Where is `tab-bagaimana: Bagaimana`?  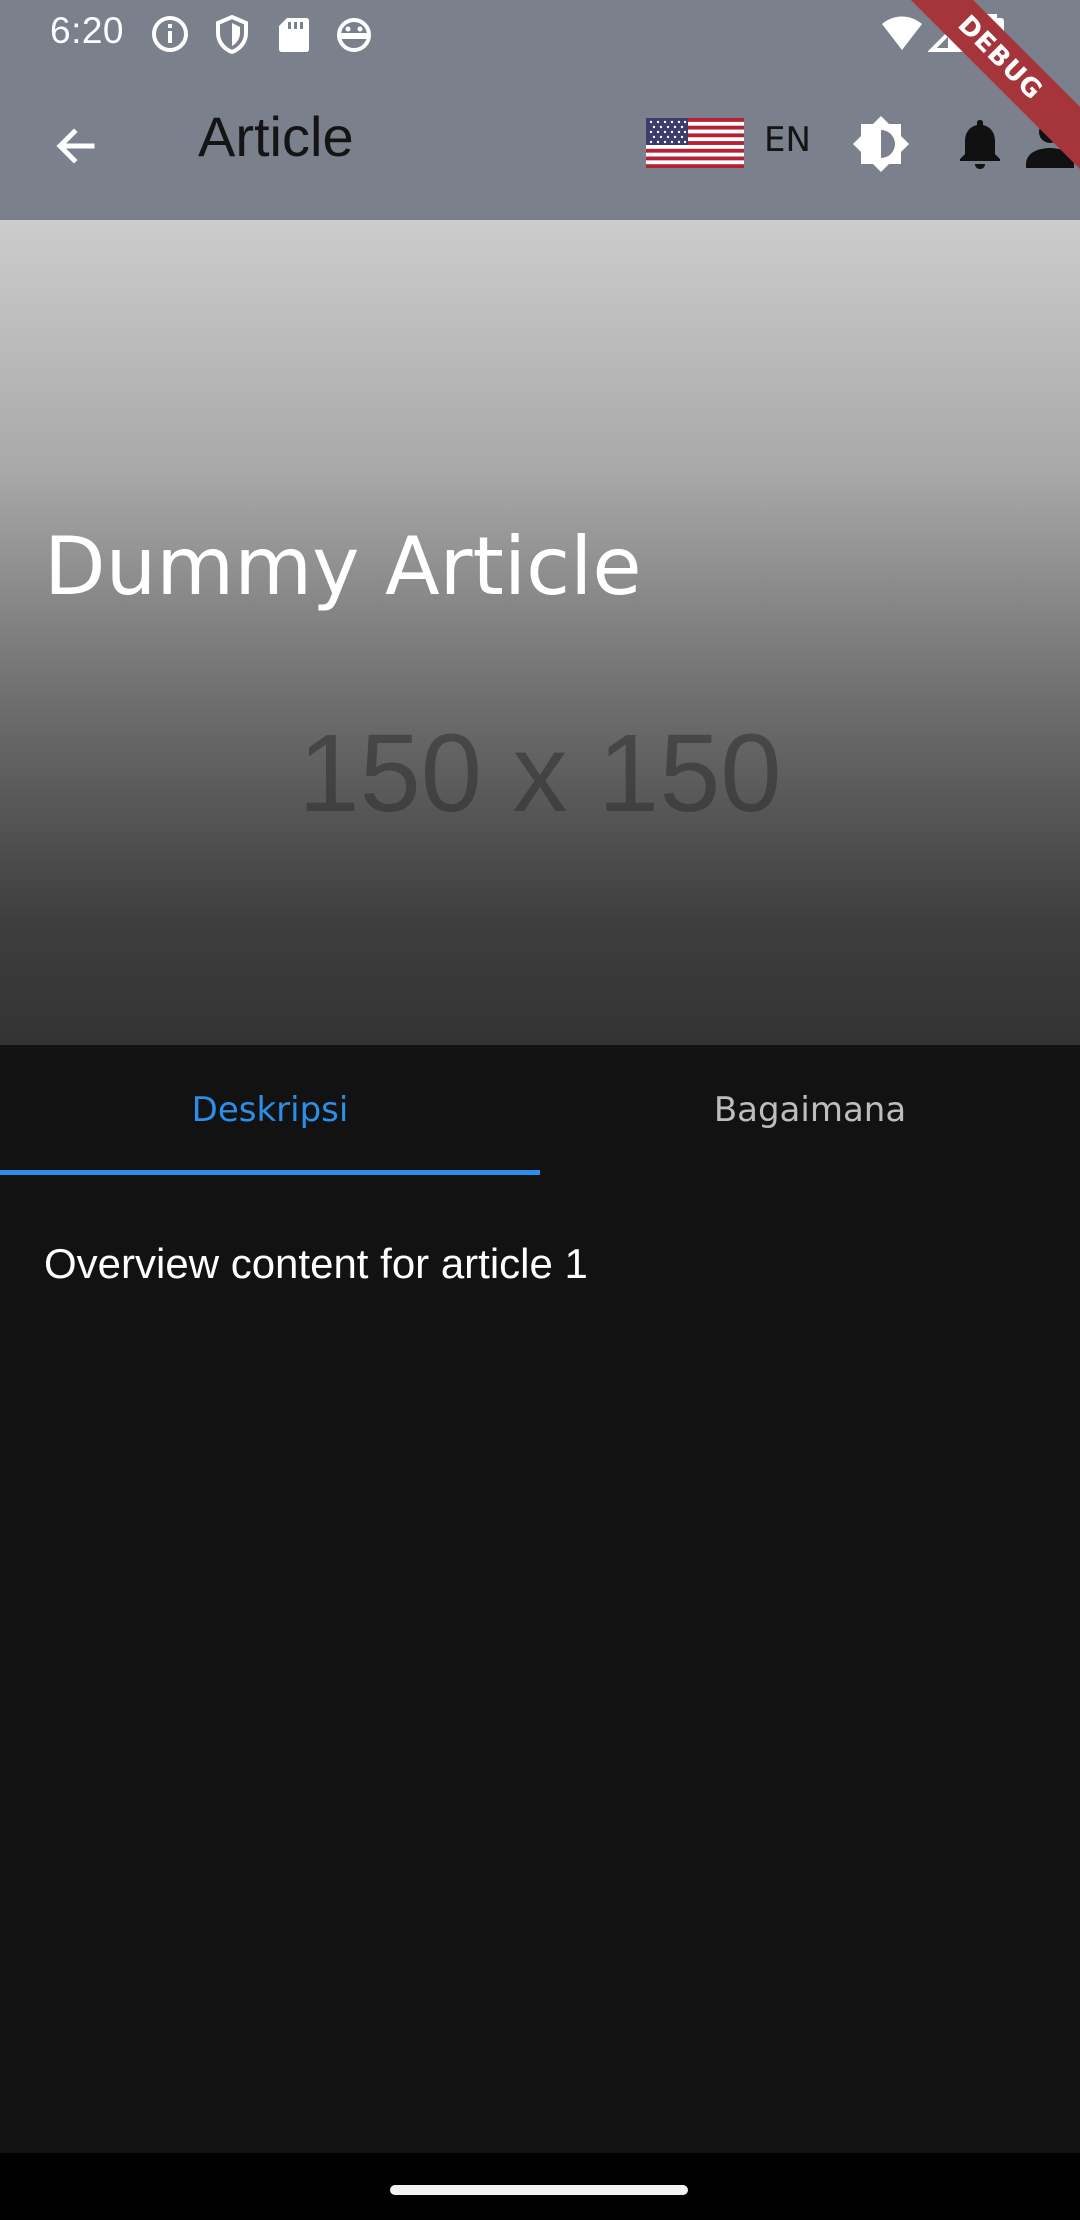 tab-bagaimana: Bagaimana is located at coordinates (810, 1110).